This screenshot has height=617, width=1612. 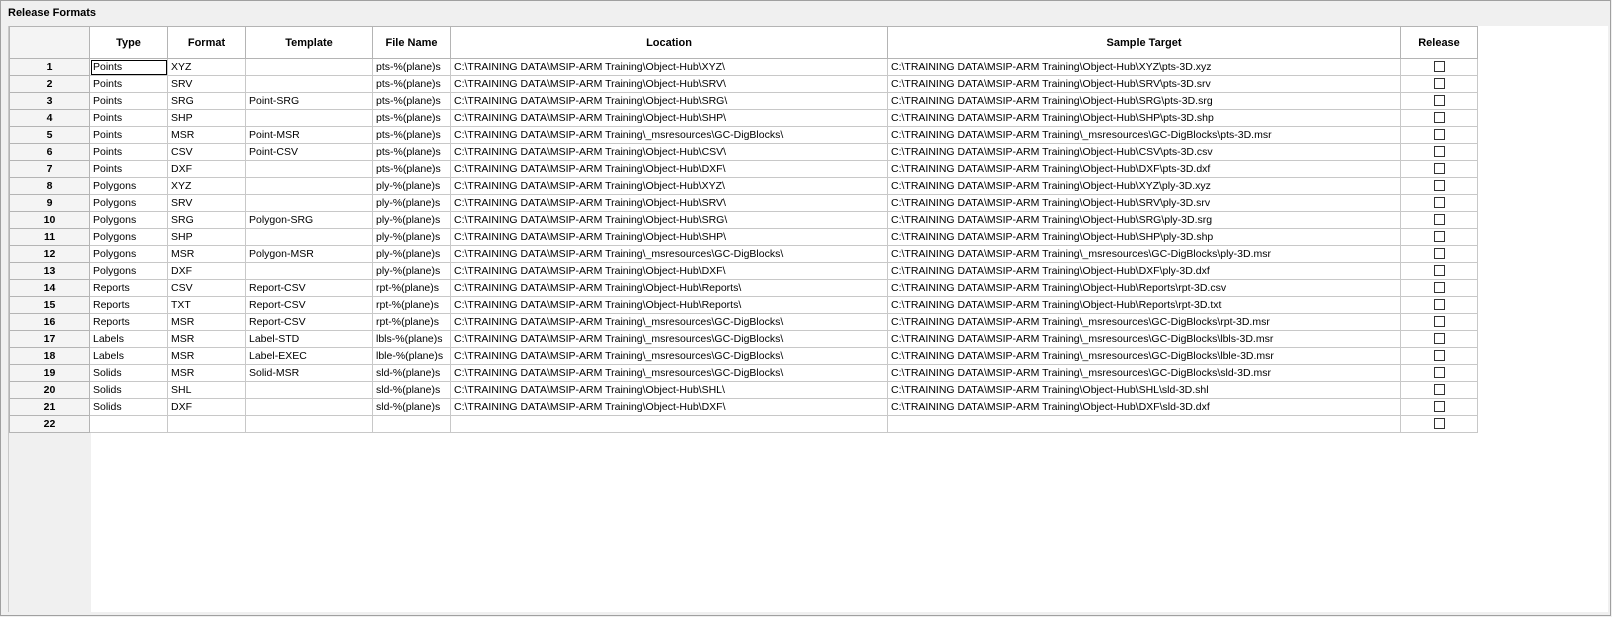 I want to click on cell-file-name: lble-%(plane)s, so click(x=411, y=356).